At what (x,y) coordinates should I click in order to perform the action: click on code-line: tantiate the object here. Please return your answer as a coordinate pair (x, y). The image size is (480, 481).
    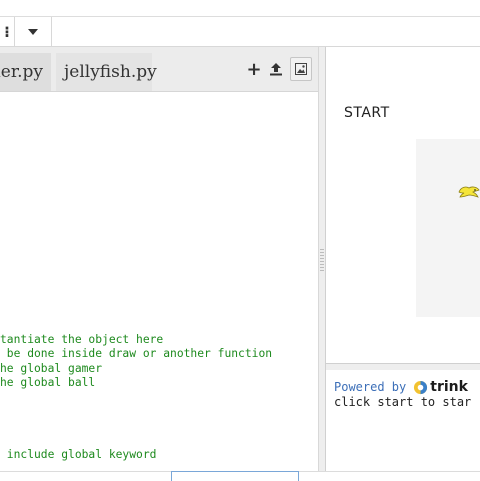
    Looking at the image, I should click on (82, 339).